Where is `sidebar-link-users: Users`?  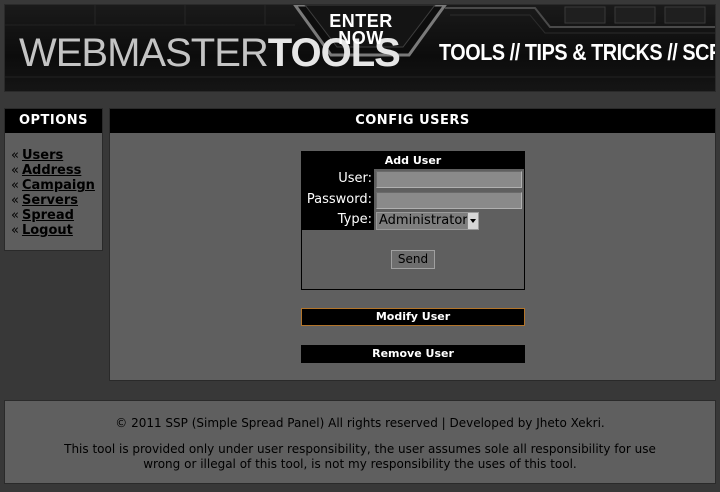
sidebar-link-users: Users is located at coordinates (42, 155).